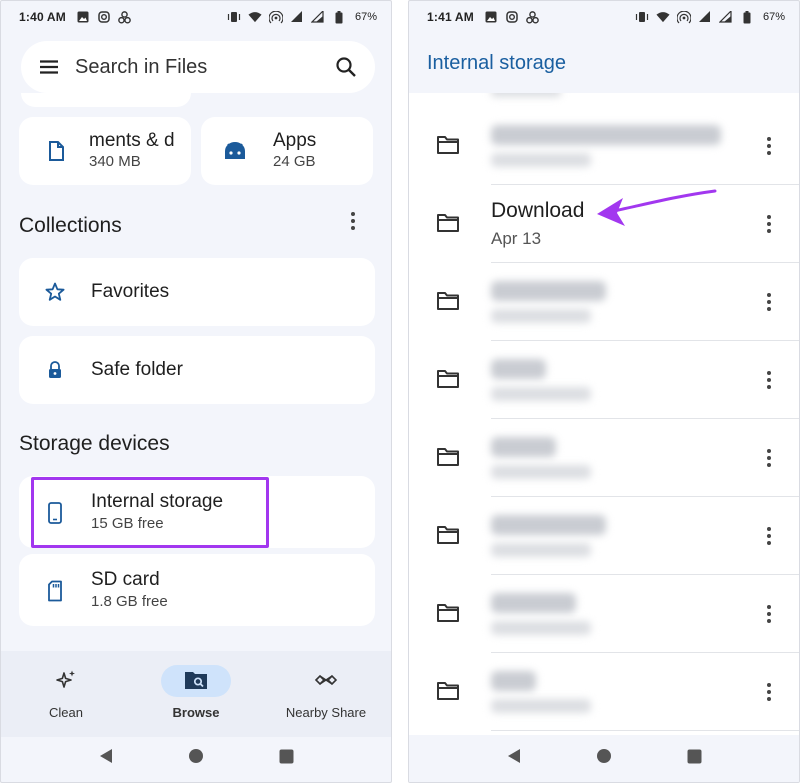 The image size is (800, 783). I want to click on page-title: Internal storage, so click(496, 62).